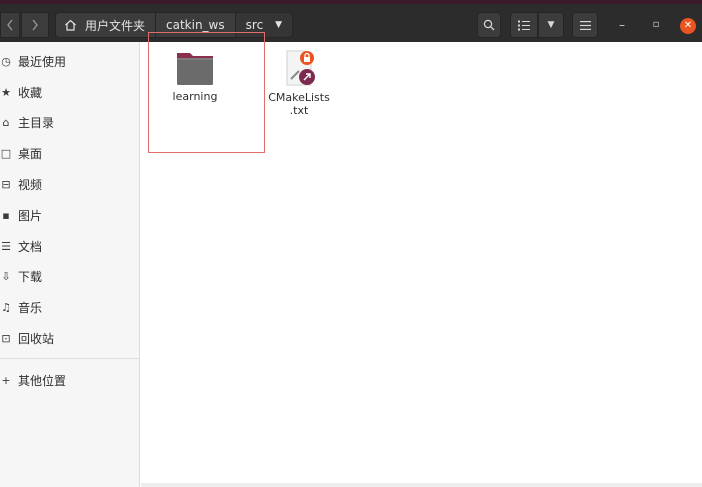  What do you see at coordinates (30, 246) in the screenshot?
I see `sidebar-item-label: 文档` at bounding box center [30, 246].